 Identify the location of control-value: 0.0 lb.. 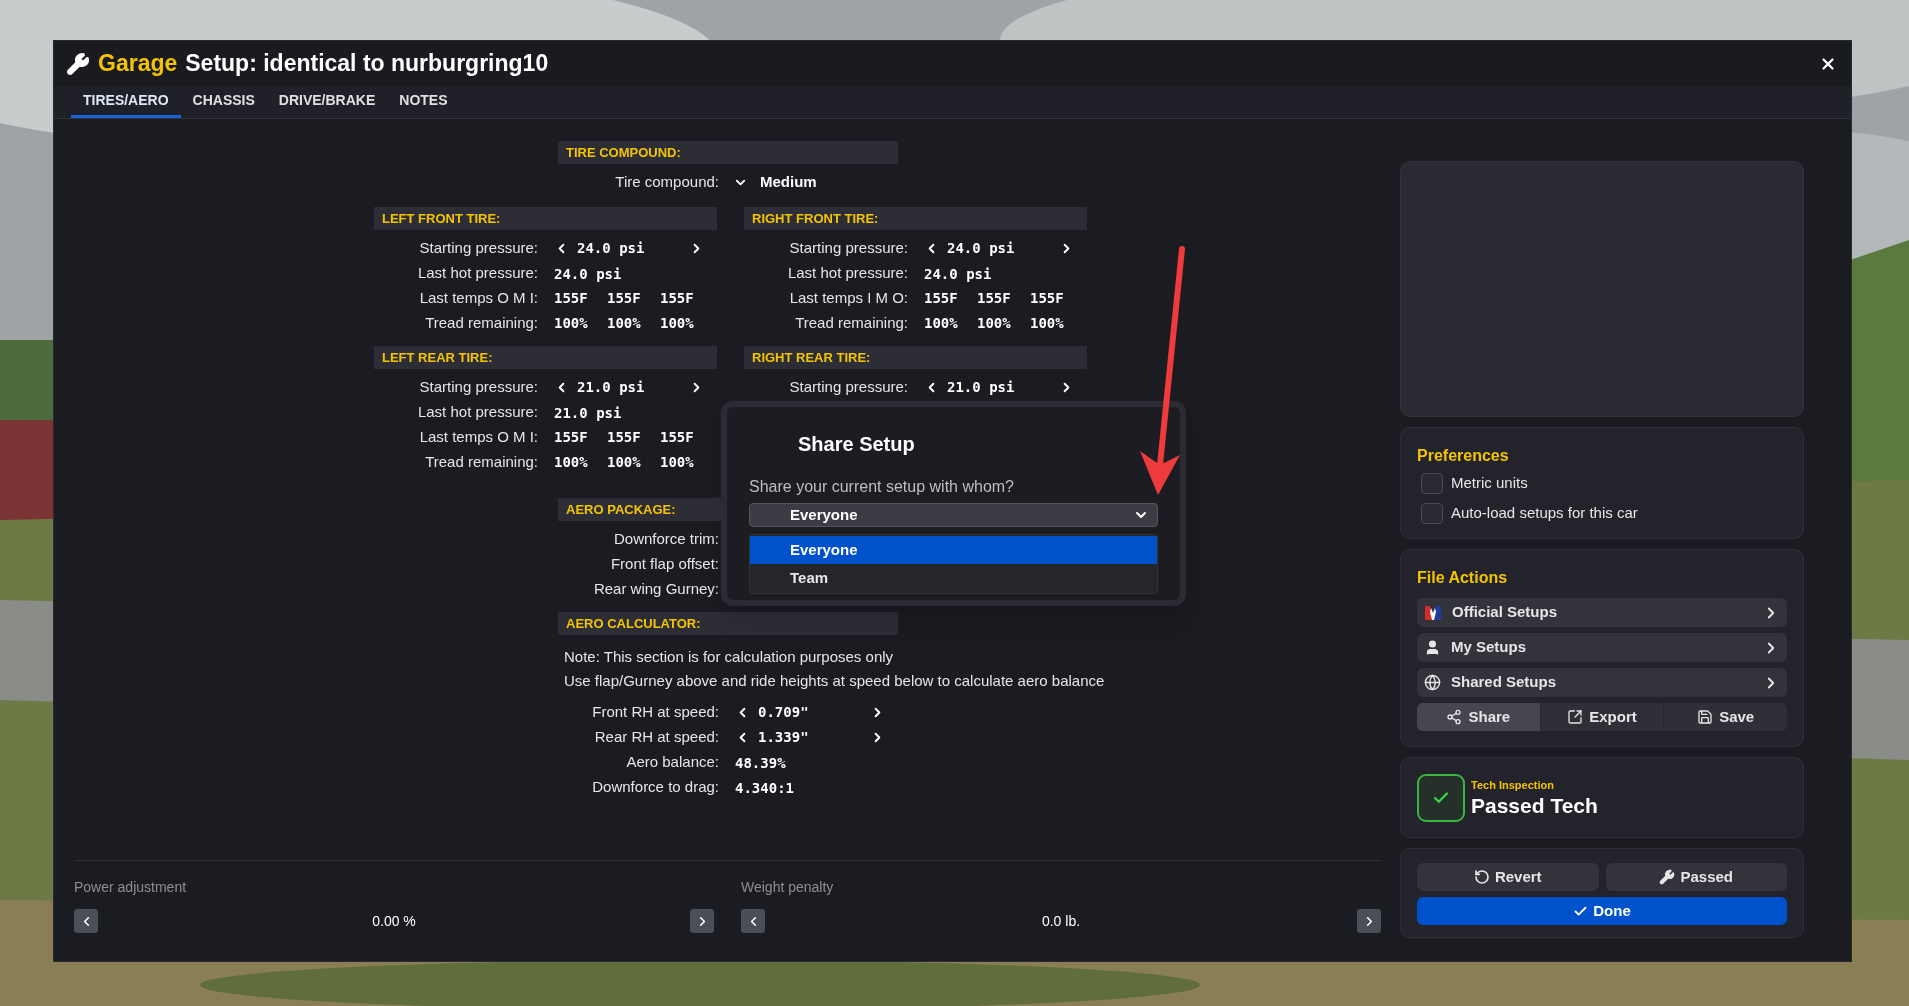
(1061, 921).